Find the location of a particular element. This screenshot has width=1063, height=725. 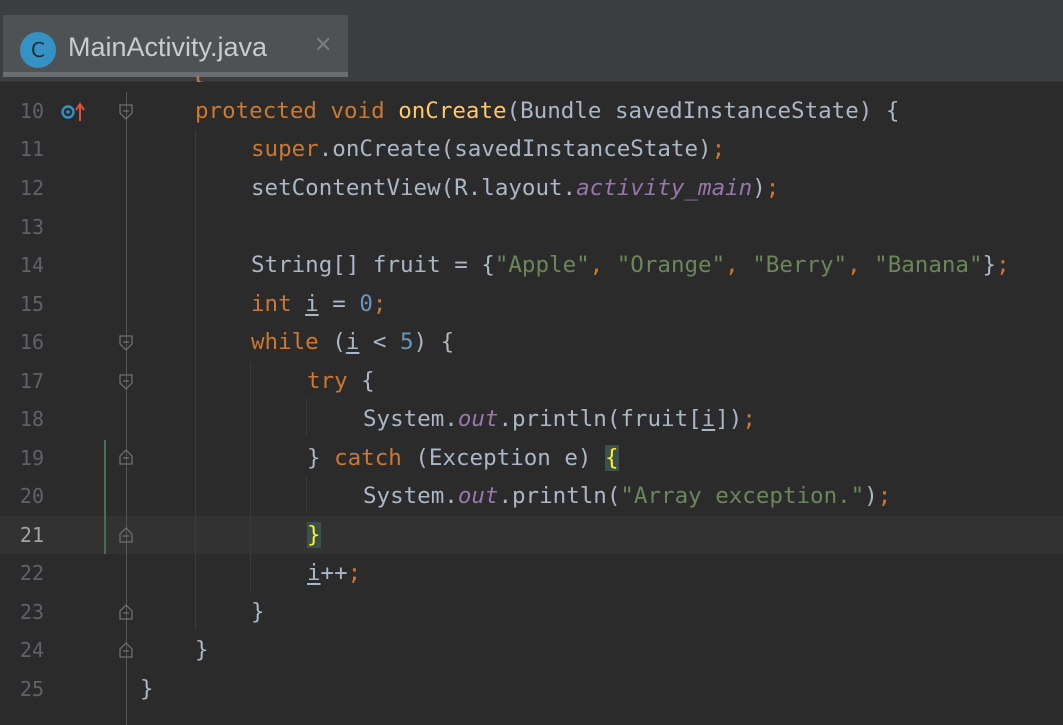

code-text: int i = 0; is located at coordinates (318, 304).